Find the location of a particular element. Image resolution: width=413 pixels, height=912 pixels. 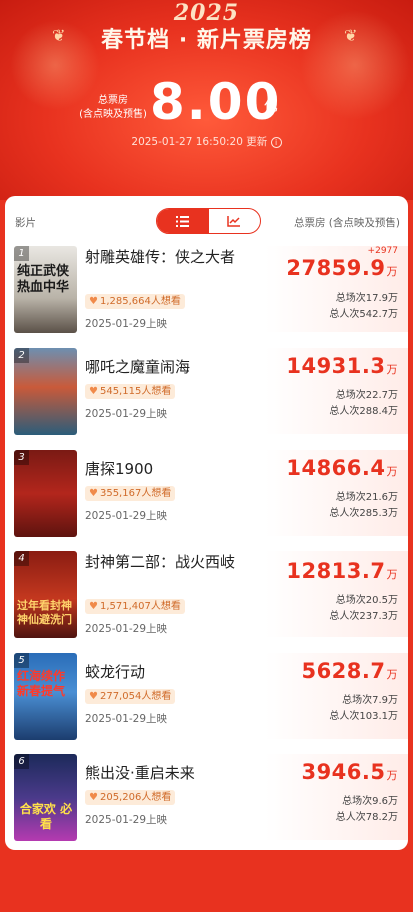

want-to-see-badge: ♥ 1,571,407人想看 is located at coordinates (135, 606).